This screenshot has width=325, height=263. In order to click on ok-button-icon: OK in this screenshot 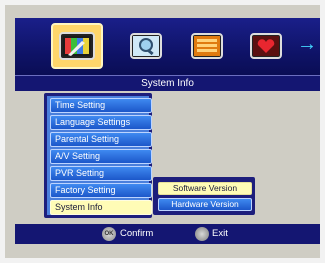, I will do `click(109, 234)`.